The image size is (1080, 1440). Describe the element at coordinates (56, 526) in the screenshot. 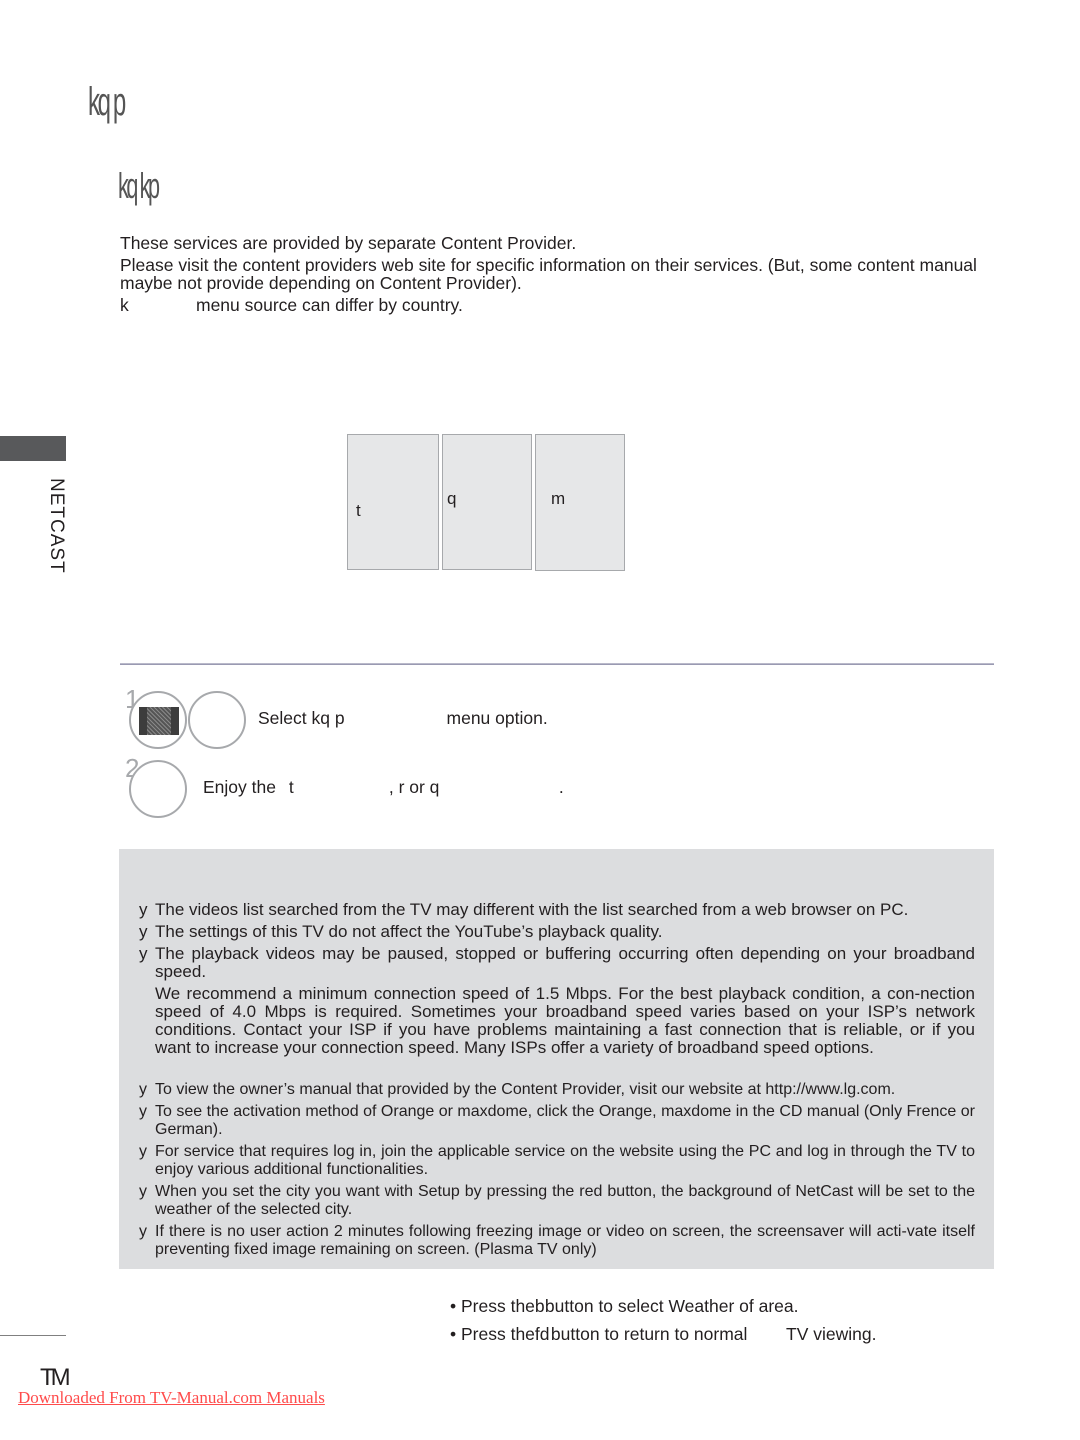

I see `section-tab-label: NETCAST` at that location.